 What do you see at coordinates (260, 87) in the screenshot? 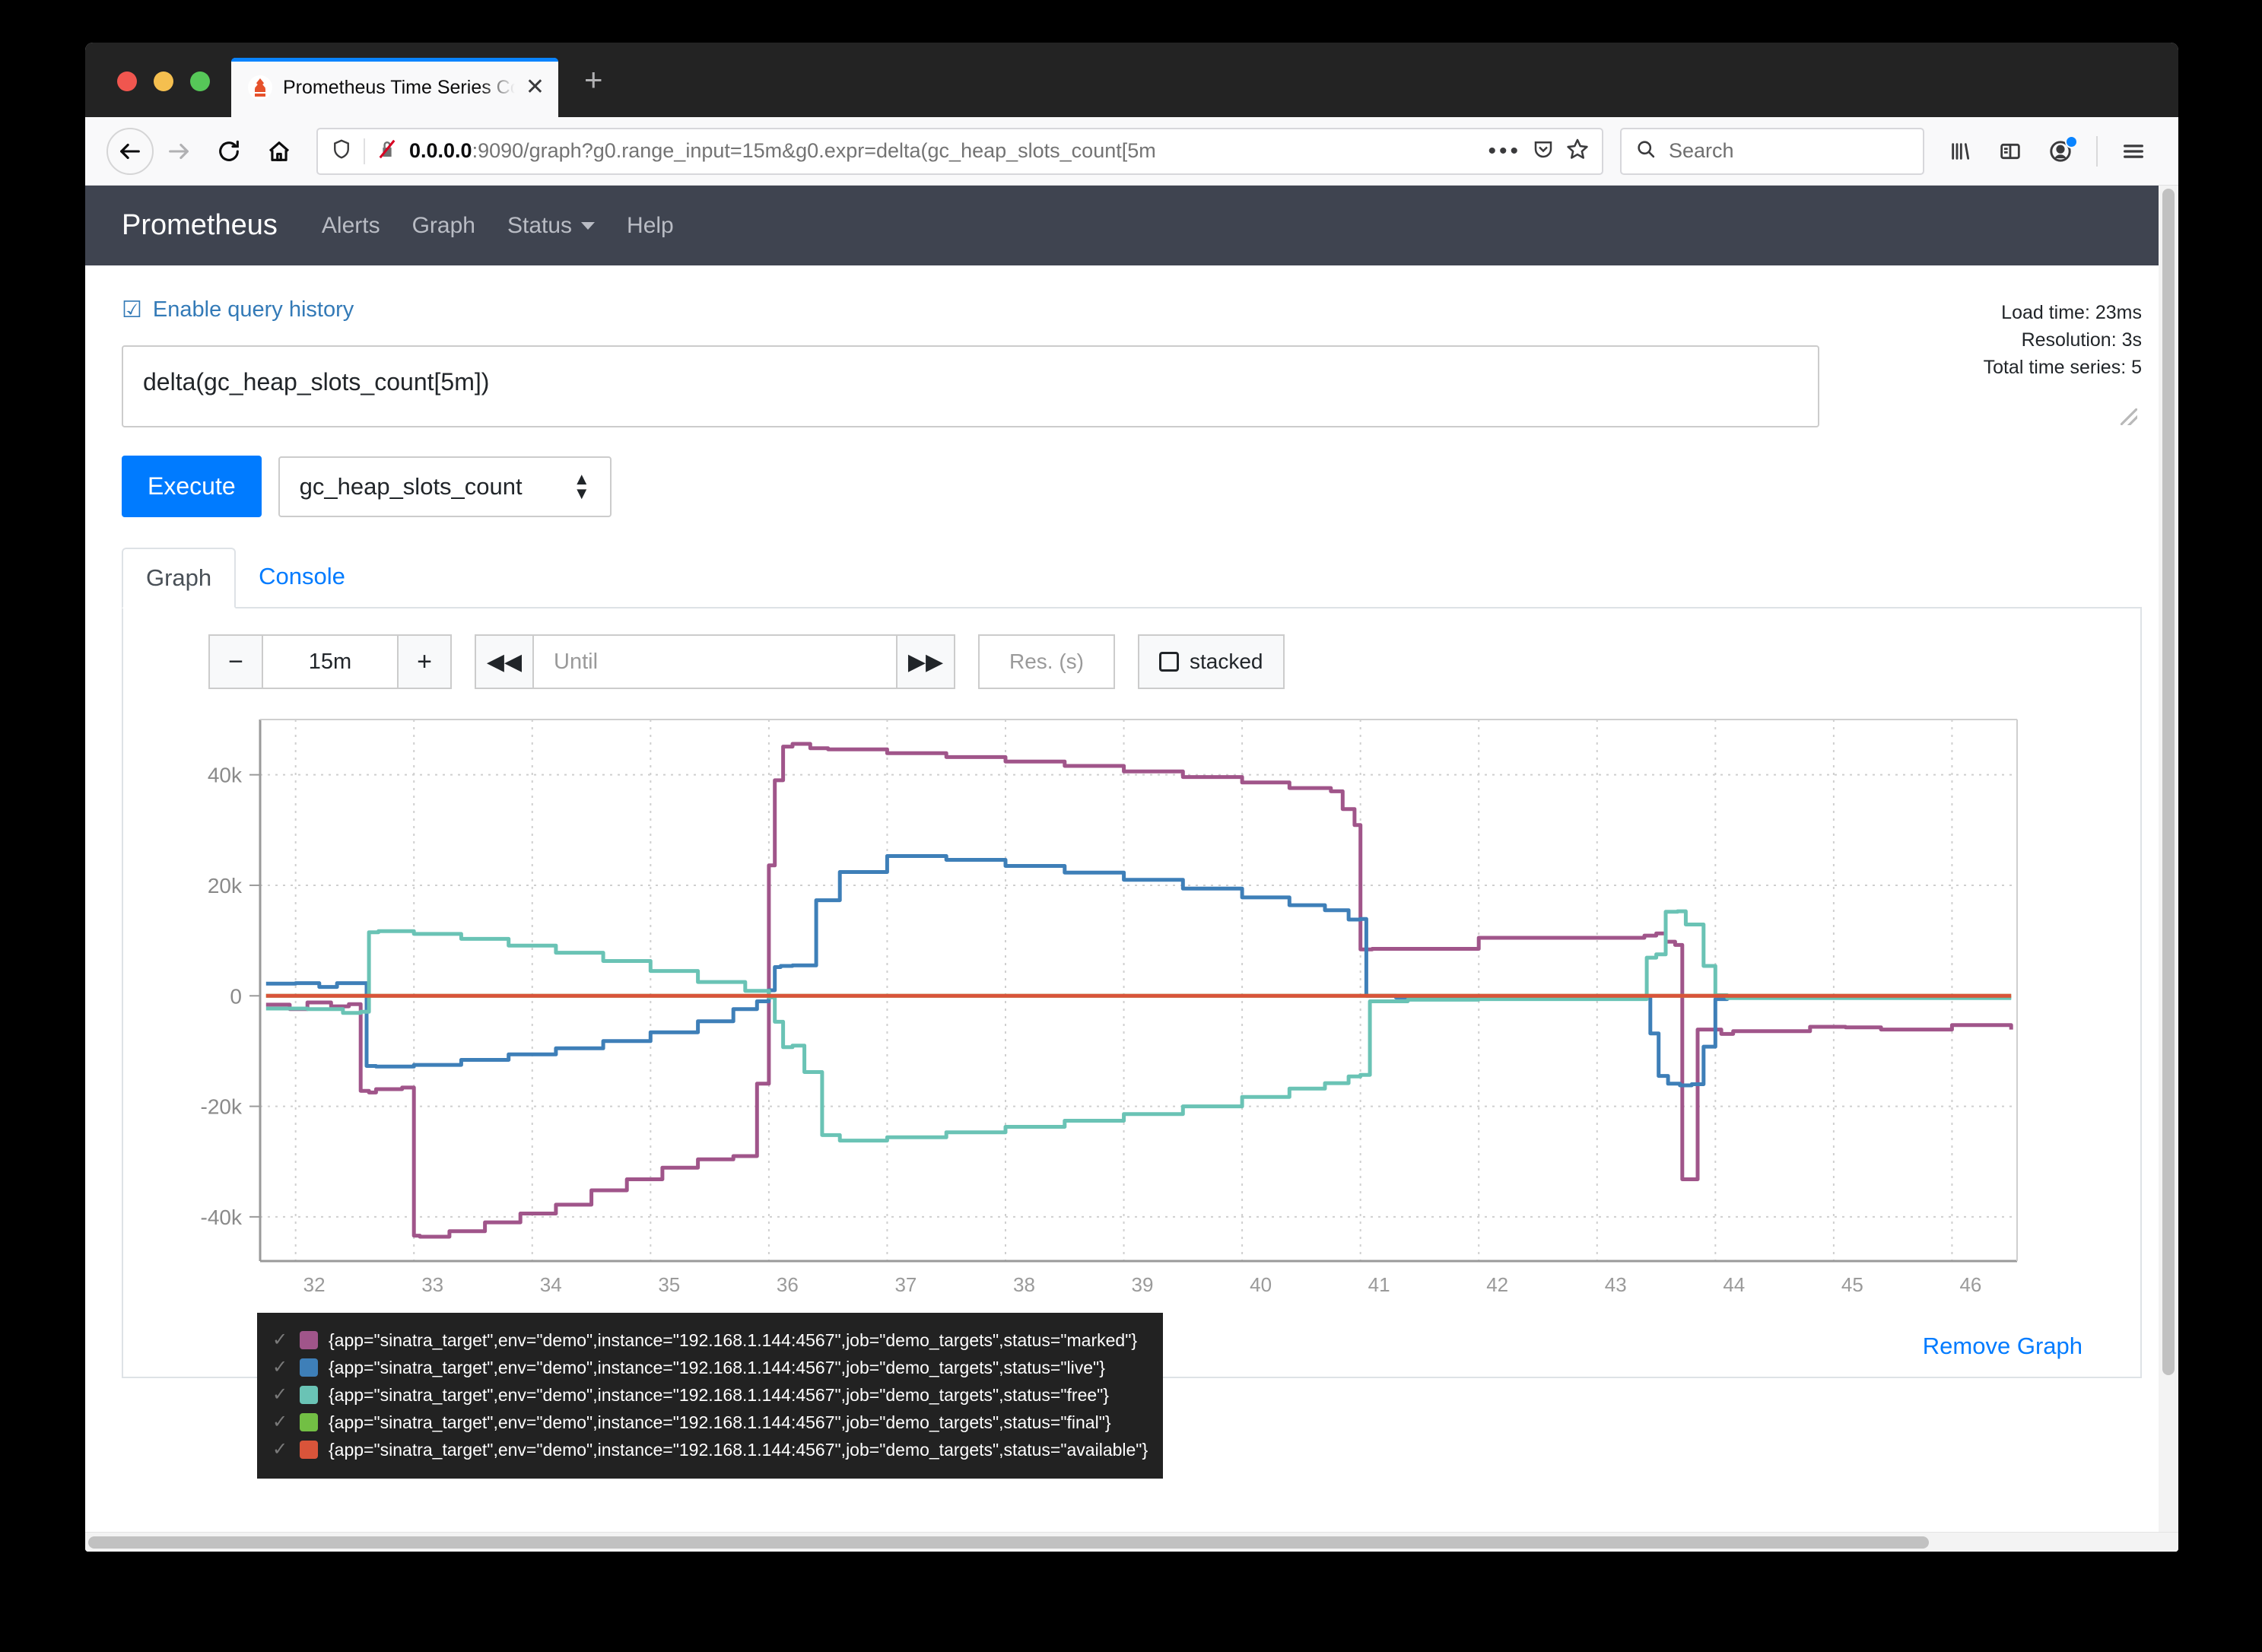
I see `prometheus-favicon-icon` at bounding box center [260, 87].